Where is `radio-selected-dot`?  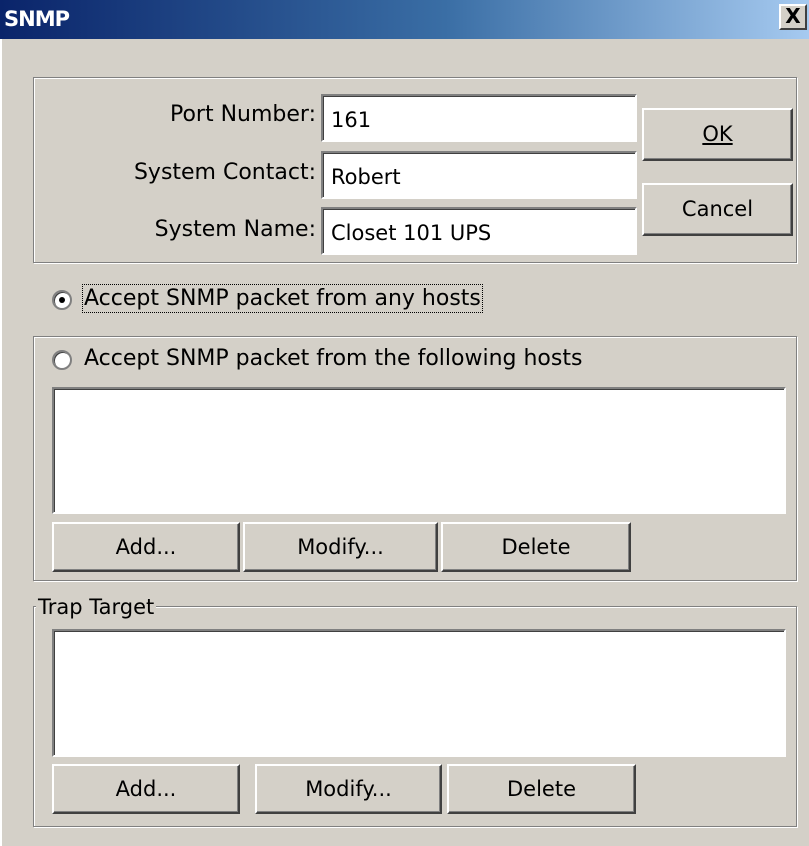 radio-selected-dot is located at coordinates (62, 300).